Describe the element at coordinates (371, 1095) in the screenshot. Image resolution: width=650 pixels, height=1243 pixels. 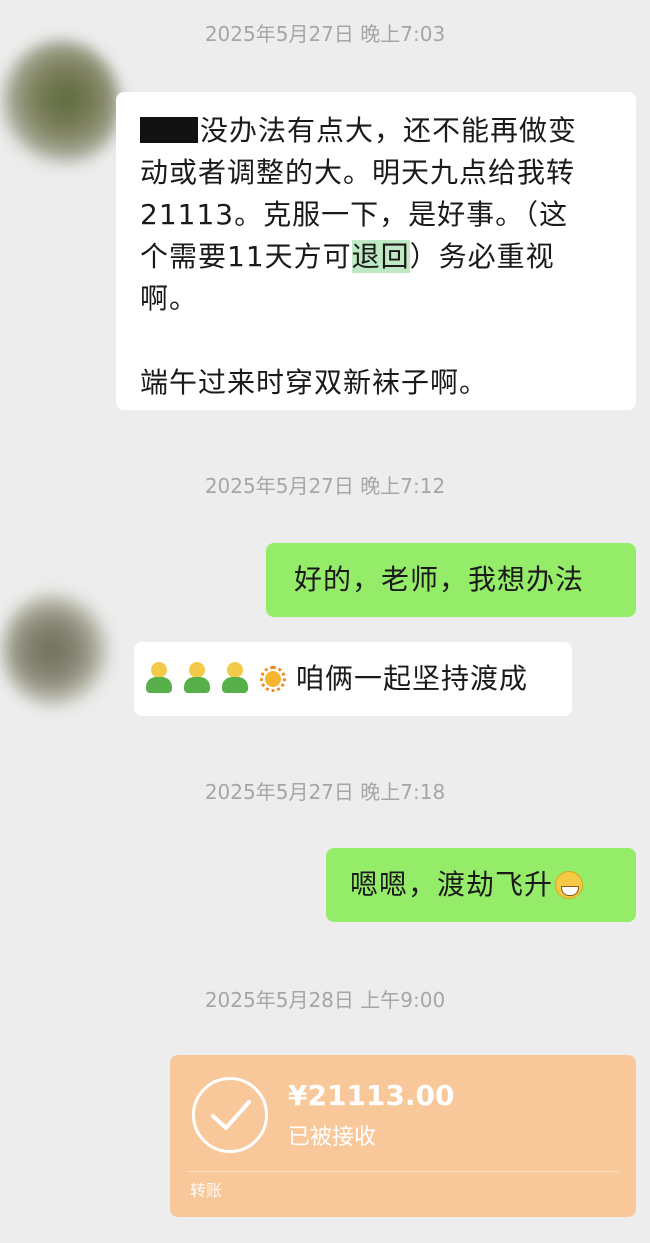
I see `transfer-amount: ¥21113.00` at that location.